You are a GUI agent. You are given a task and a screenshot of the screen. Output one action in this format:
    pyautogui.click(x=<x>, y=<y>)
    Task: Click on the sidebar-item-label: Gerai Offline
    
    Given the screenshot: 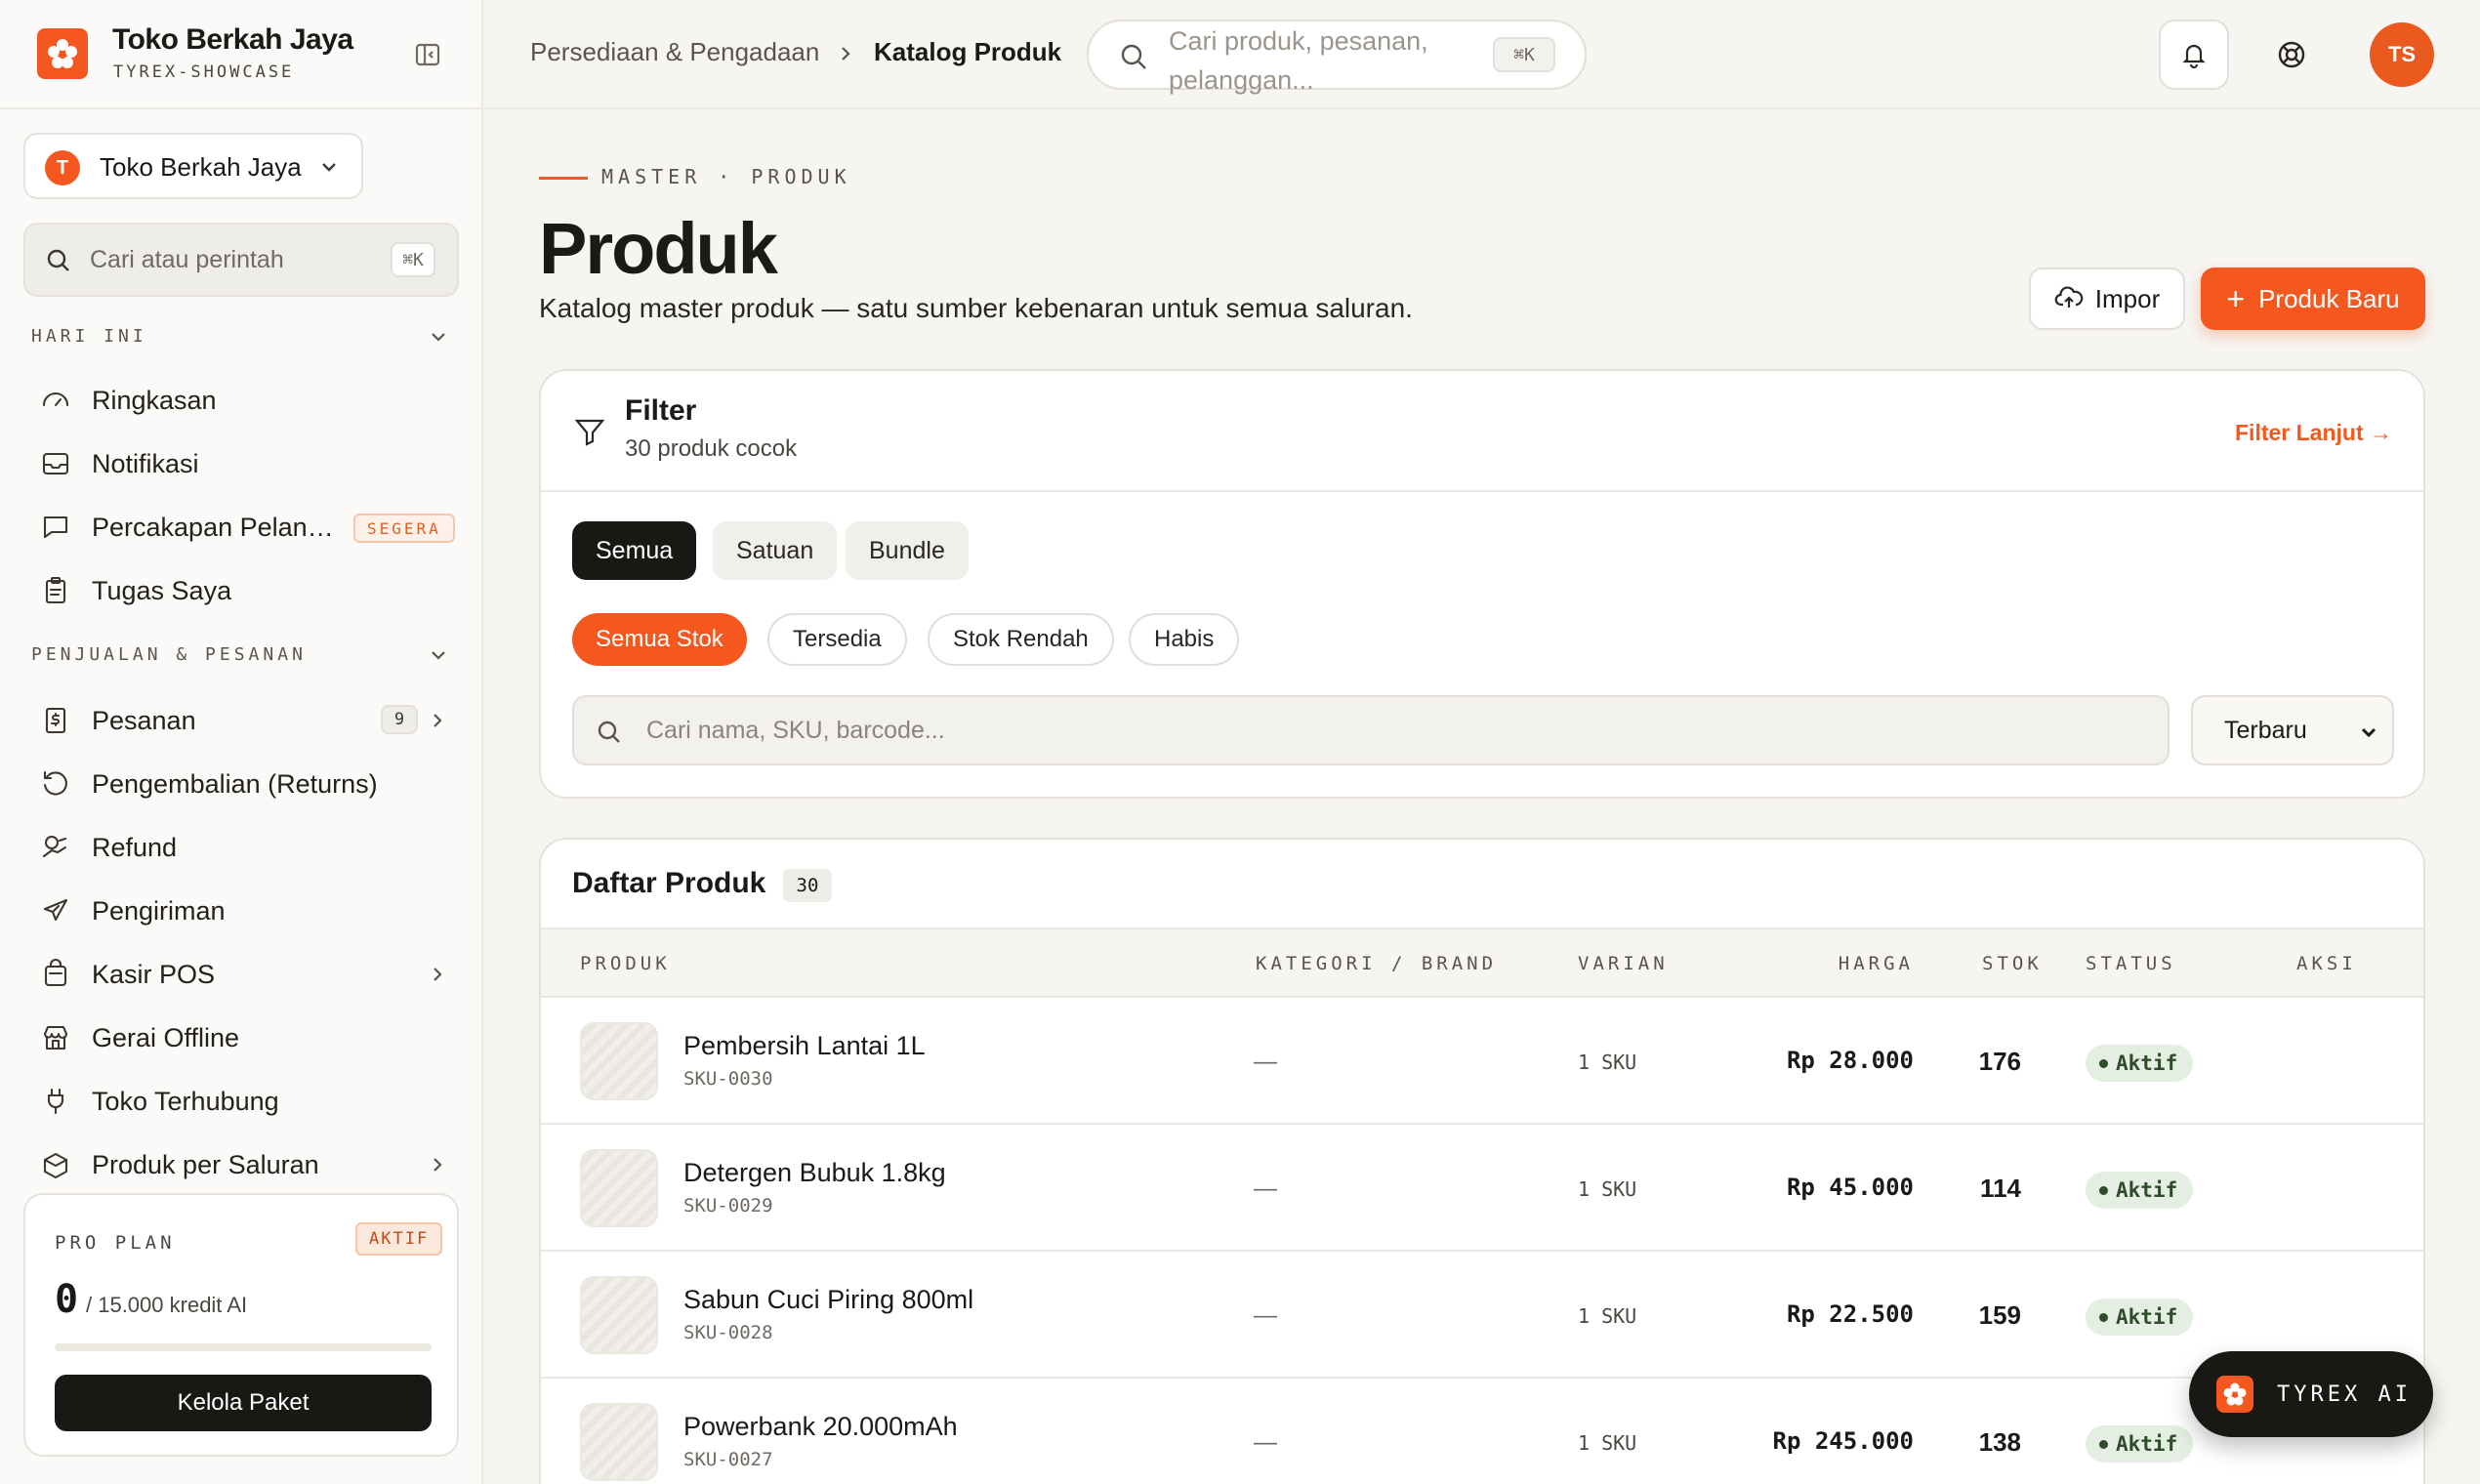 What is the action you would take?
    pyautogui.click(x=166, y=1037)
    